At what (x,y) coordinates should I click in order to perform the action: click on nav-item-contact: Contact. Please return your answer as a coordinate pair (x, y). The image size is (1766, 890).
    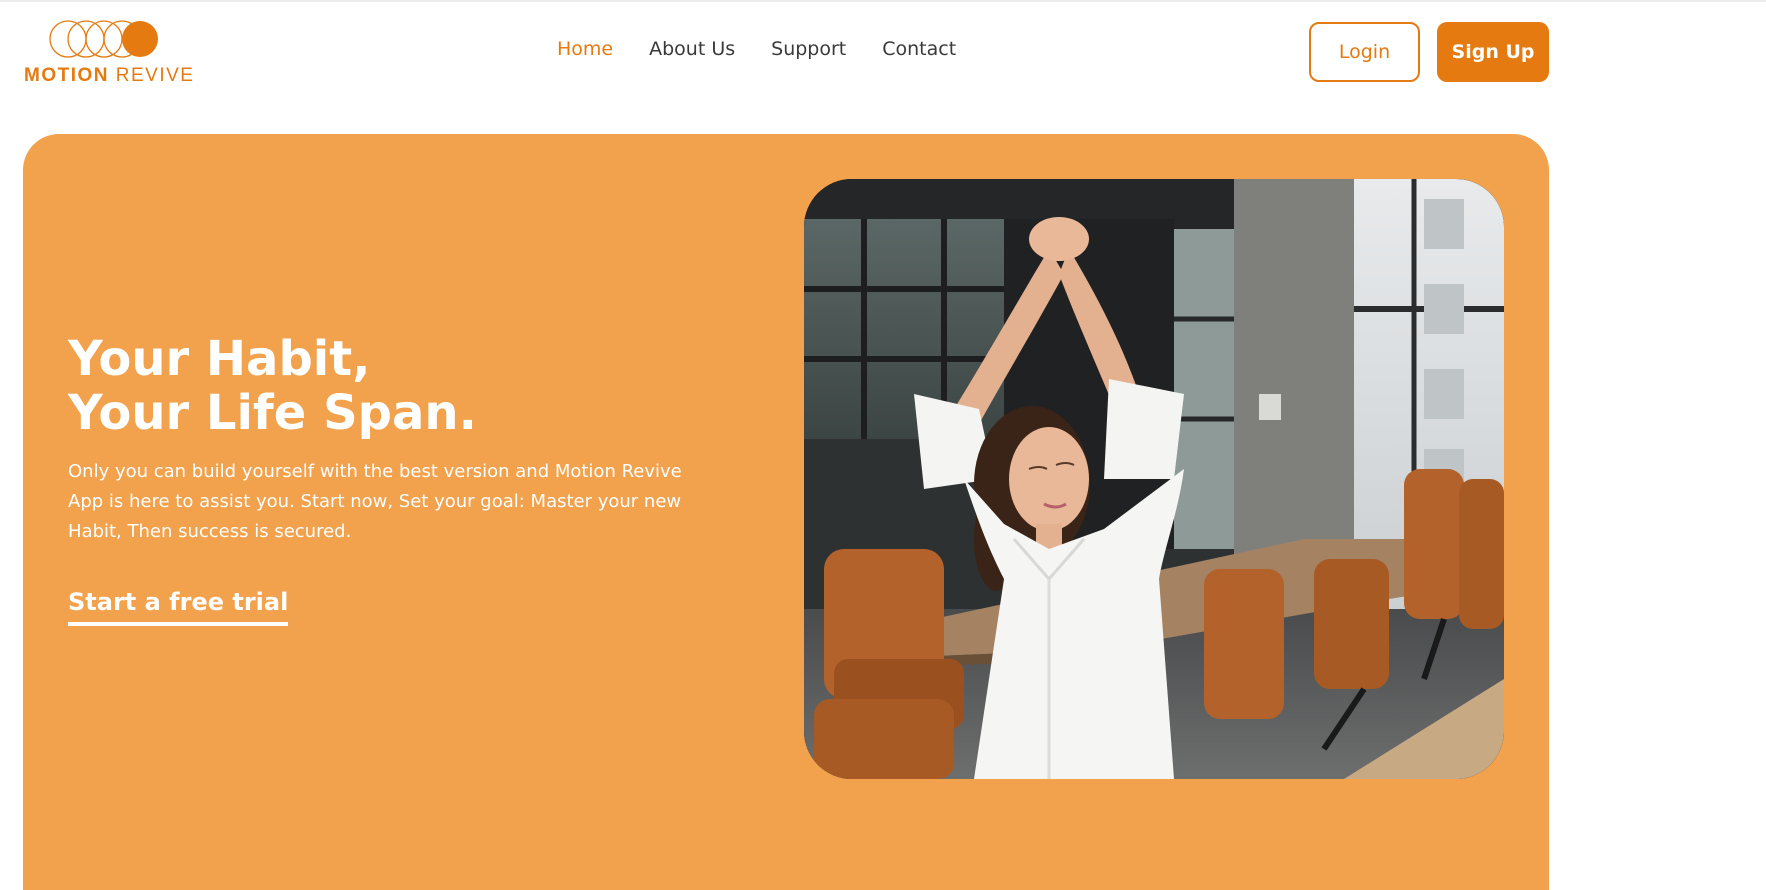
    Looking at the image, I should click on (919, 49).